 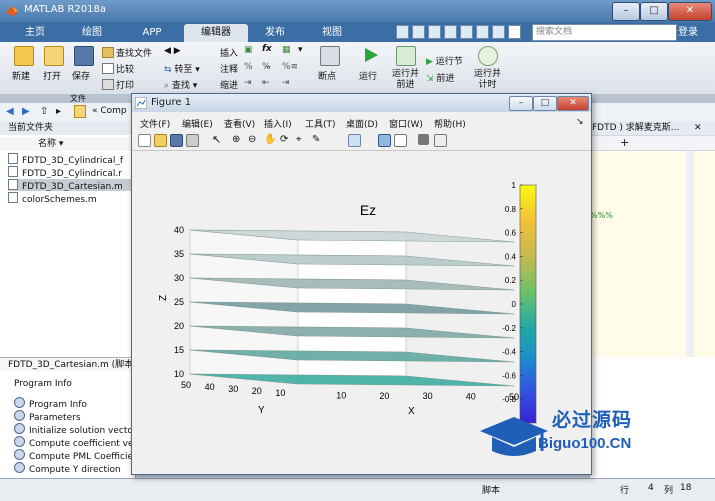 I want to click on wrap-comment-icon: %≡, so click(x=290, y=67).